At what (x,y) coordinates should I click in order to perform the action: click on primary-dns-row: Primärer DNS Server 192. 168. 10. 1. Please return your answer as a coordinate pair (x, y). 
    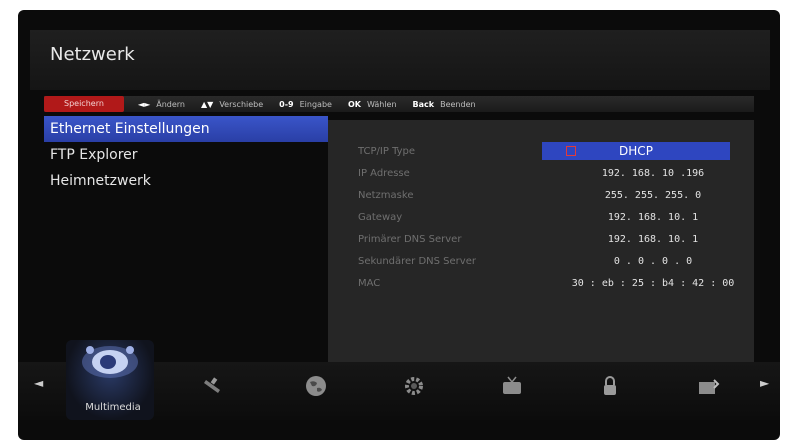
    Looking at the image, I should click on (543, 240).